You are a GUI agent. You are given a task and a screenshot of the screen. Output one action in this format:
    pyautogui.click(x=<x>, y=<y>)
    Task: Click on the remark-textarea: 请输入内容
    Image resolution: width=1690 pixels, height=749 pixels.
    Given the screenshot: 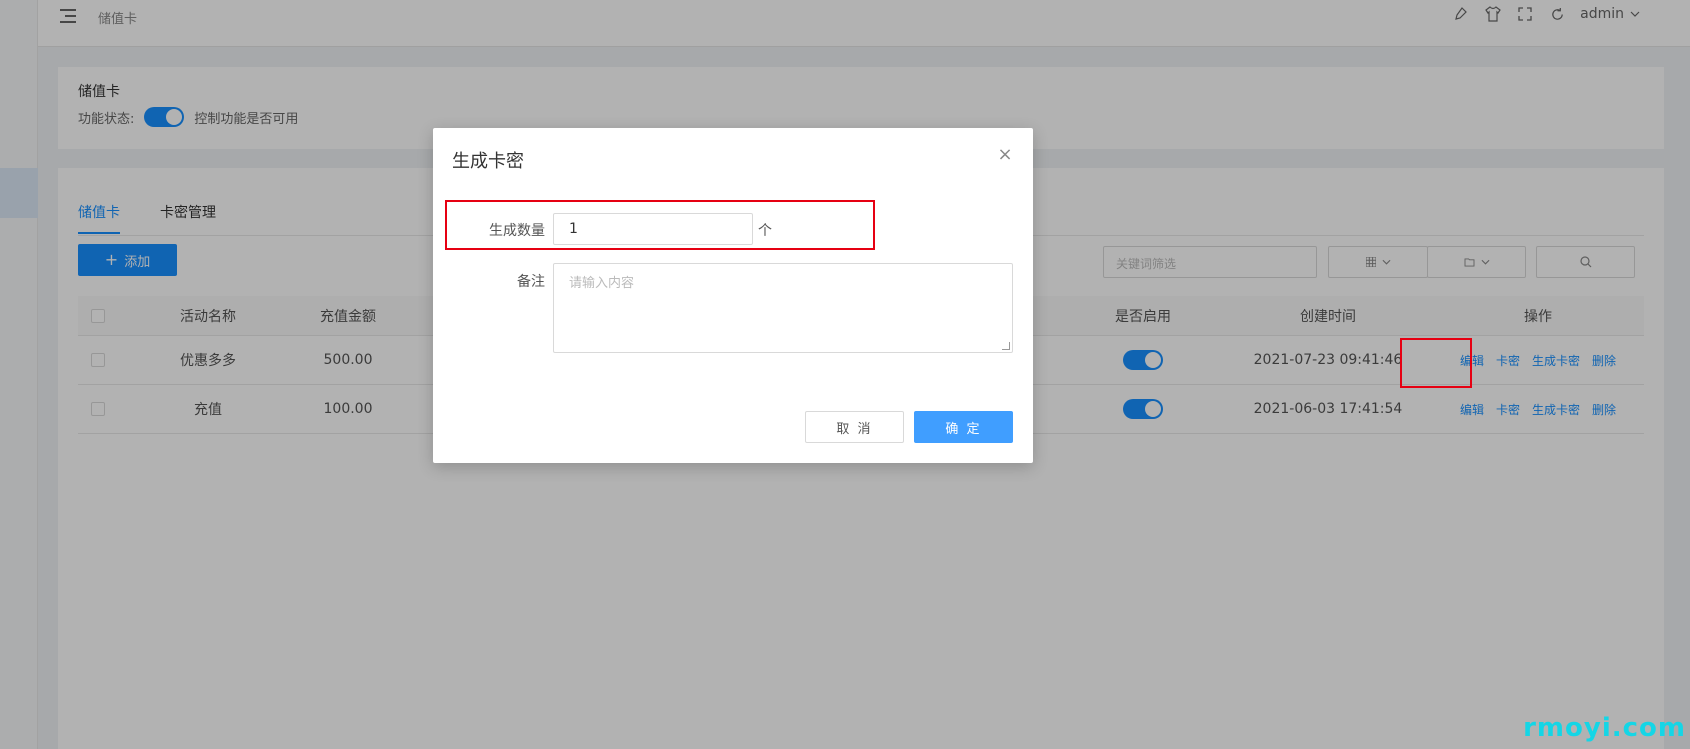 What is the action you would take?
    pyautogui.click(x=783, y=308)
    